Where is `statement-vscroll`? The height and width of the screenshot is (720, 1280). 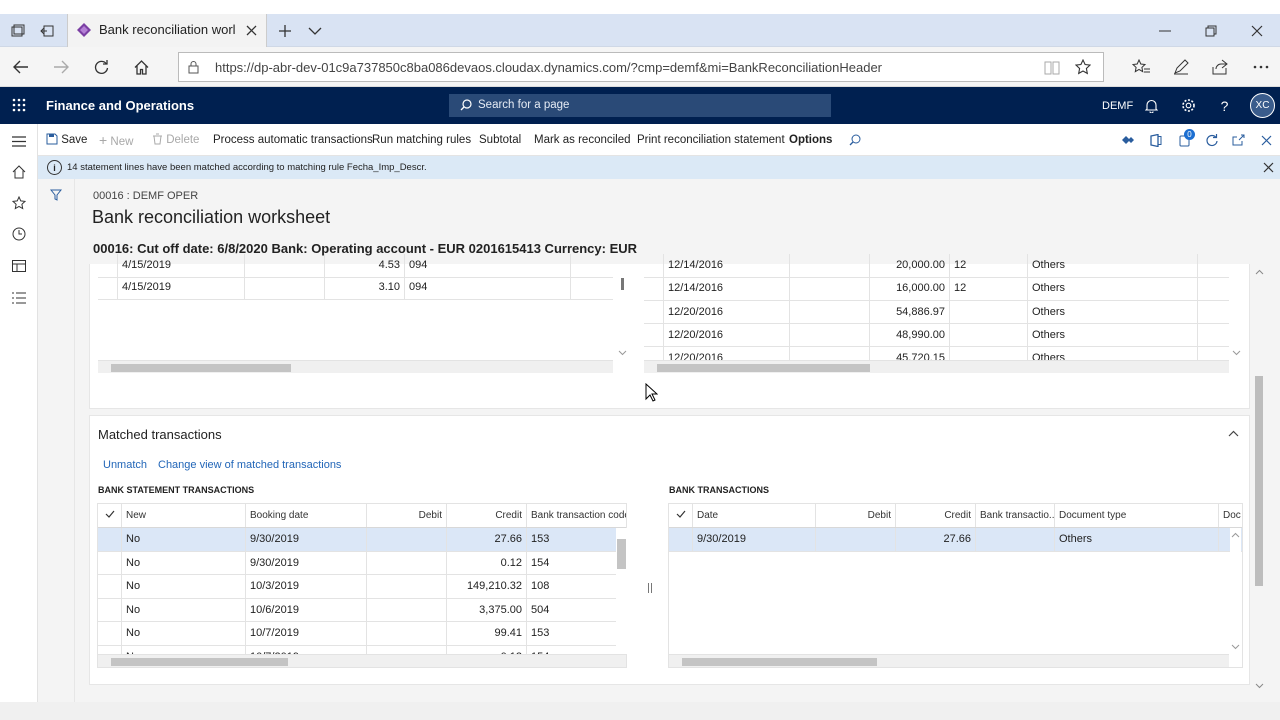
statement-vscroll is located at coordinates (621, 591).